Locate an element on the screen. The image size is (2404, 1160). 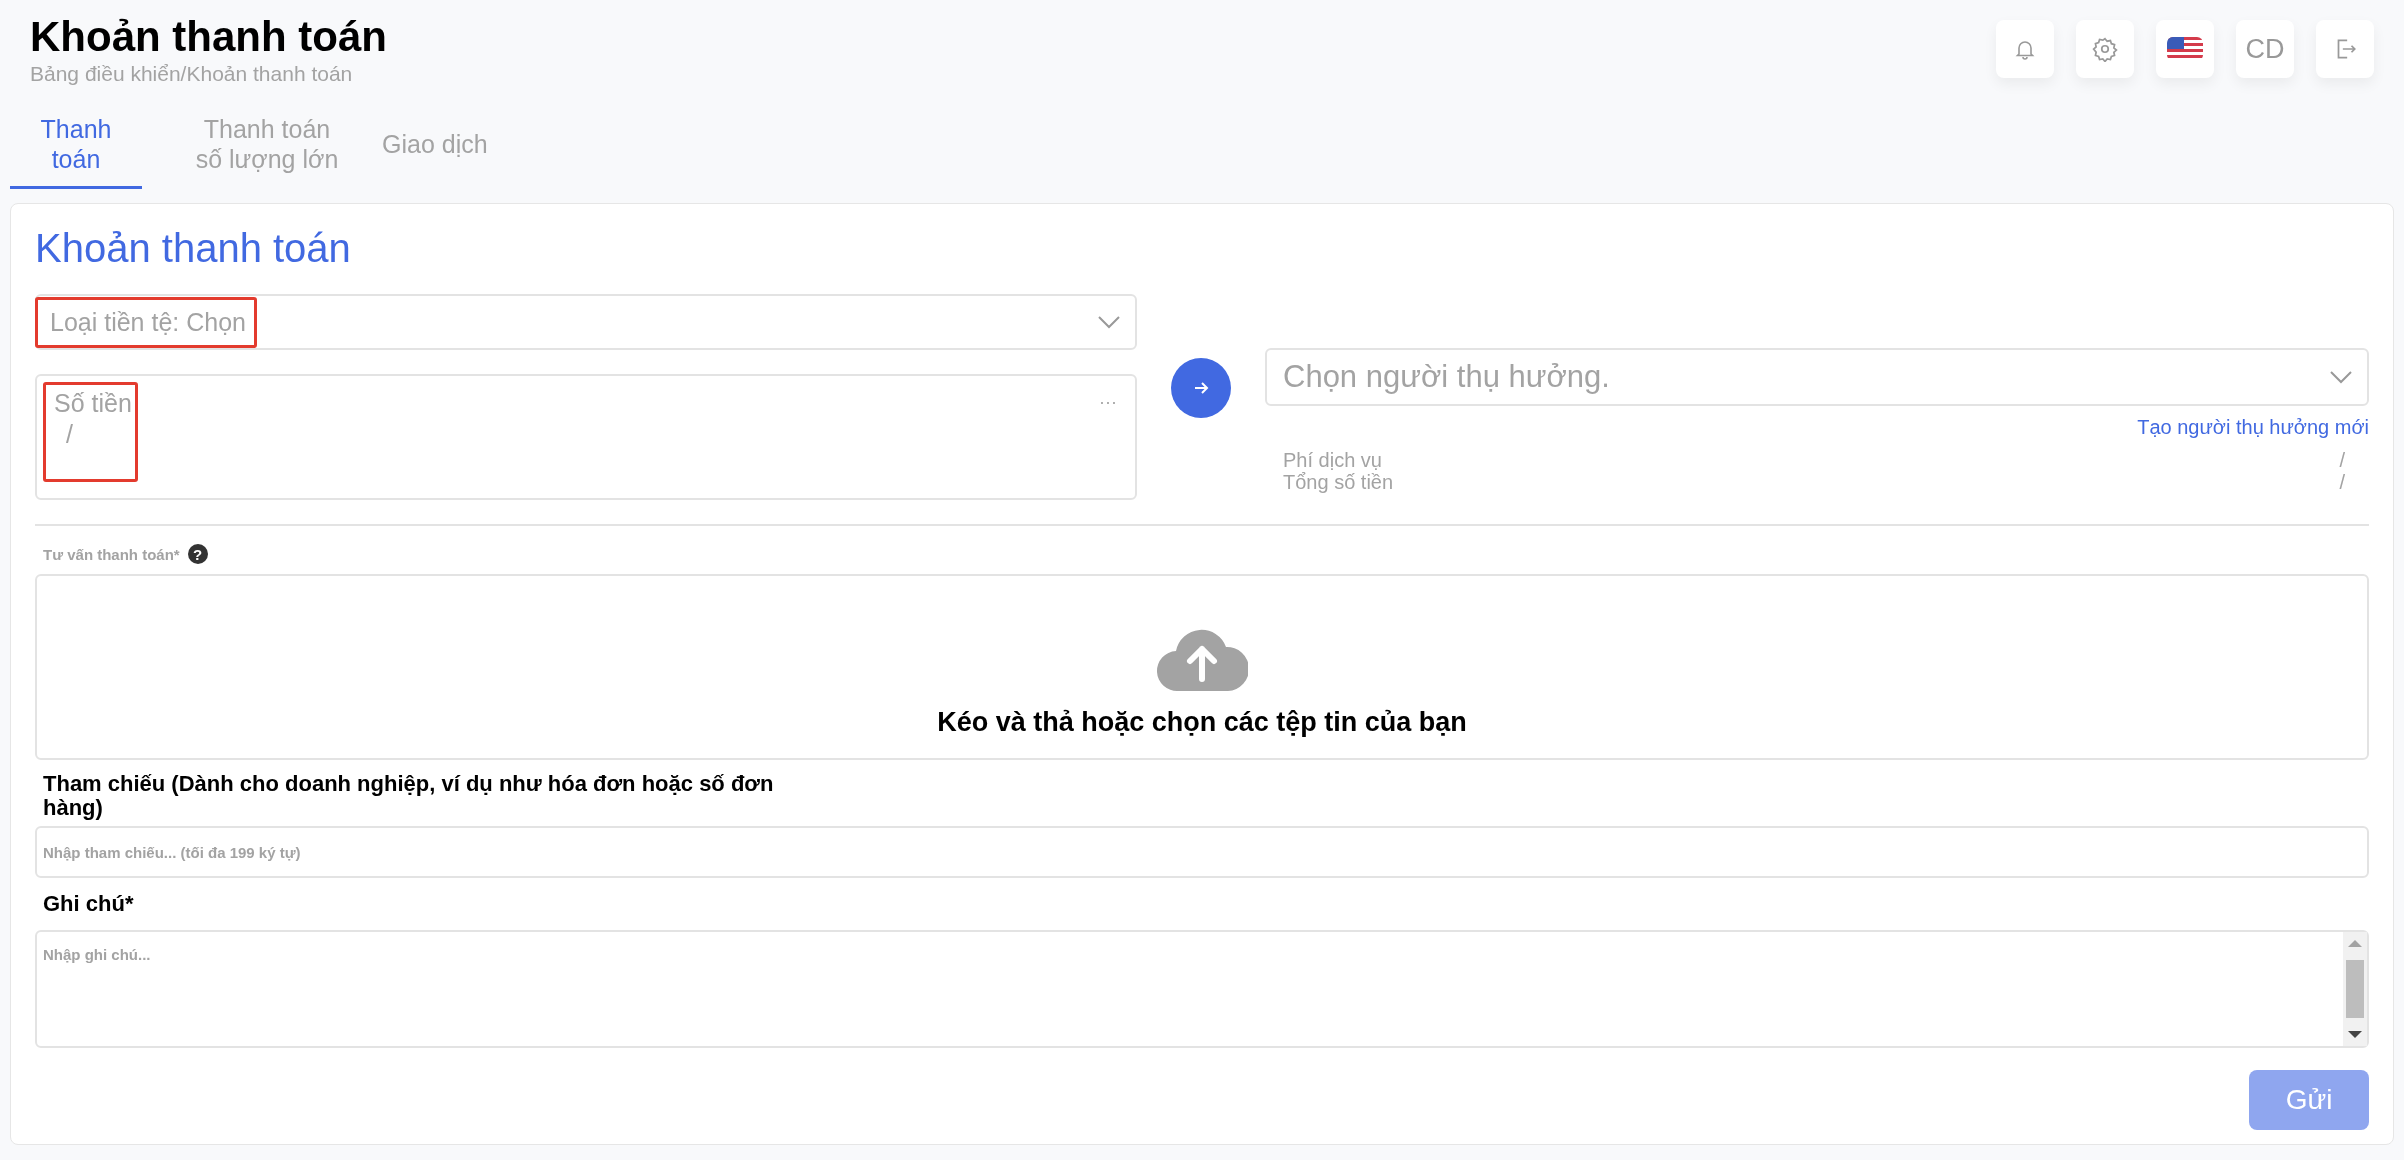
new-beneficiary-link: Tạo người thụ hưởng mới is located at coordinates (2253, 427).